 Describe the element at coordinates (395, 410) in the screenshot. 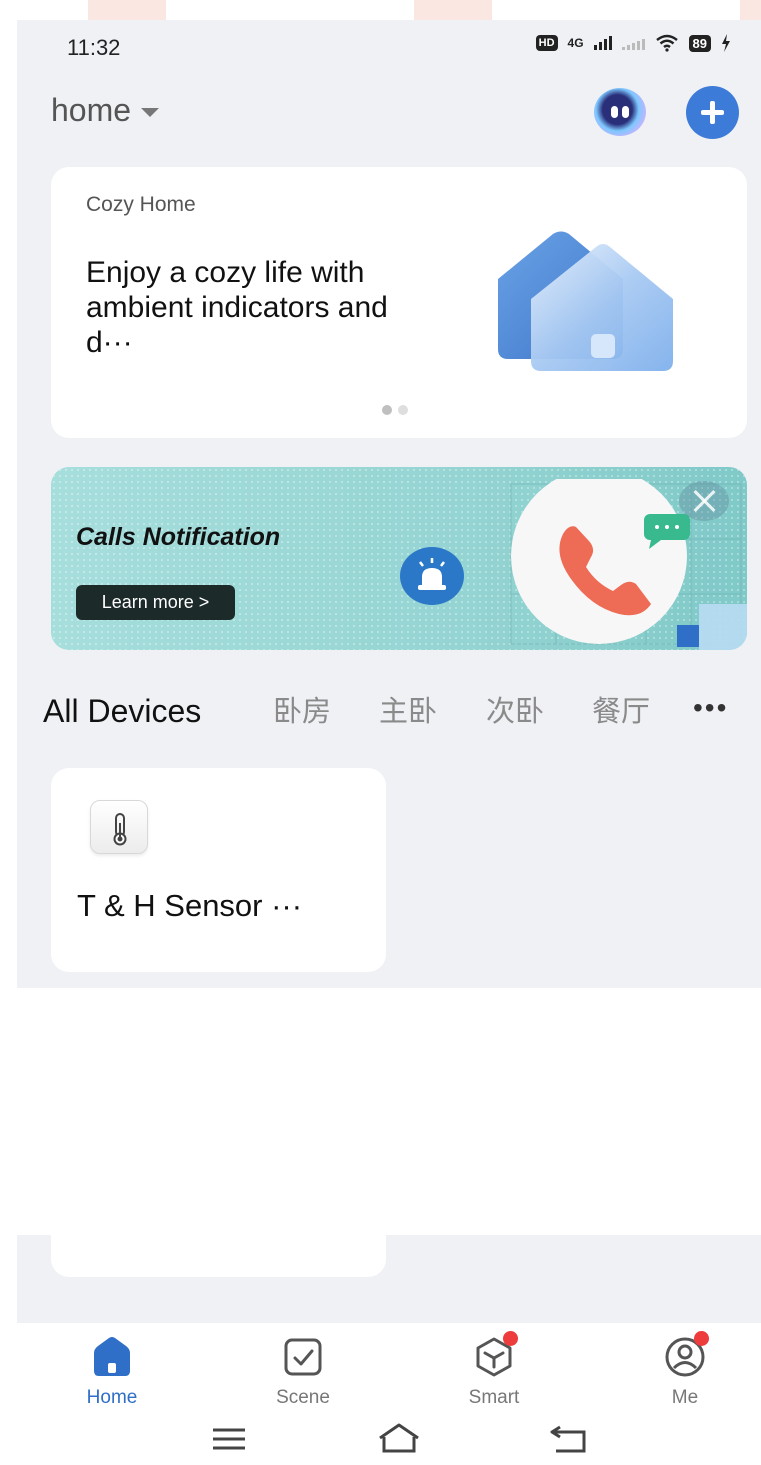

I see `carousel-indicator` at that location.